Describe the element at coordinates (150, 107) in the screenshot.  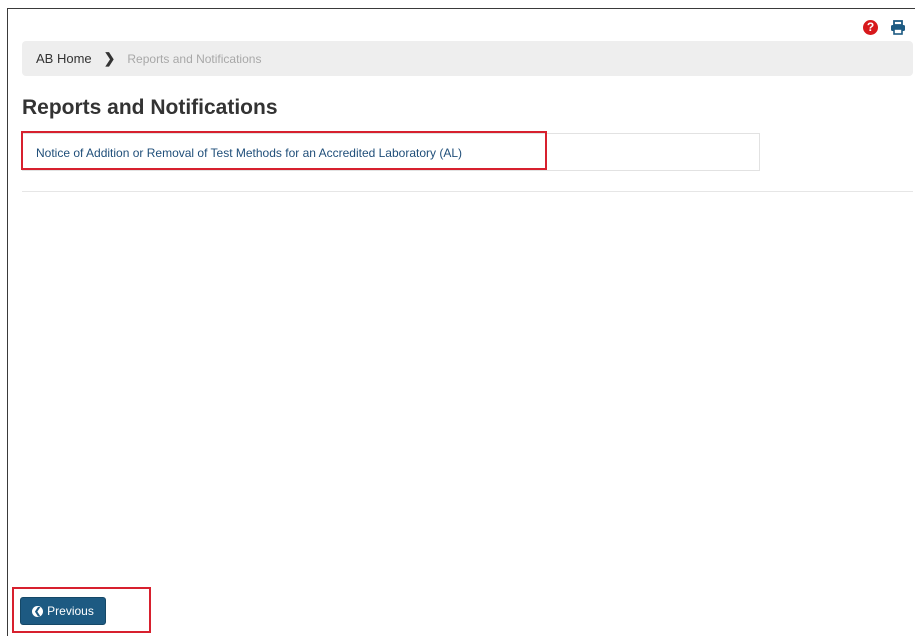
I see `page-title: Reports and Notifications` at that location.